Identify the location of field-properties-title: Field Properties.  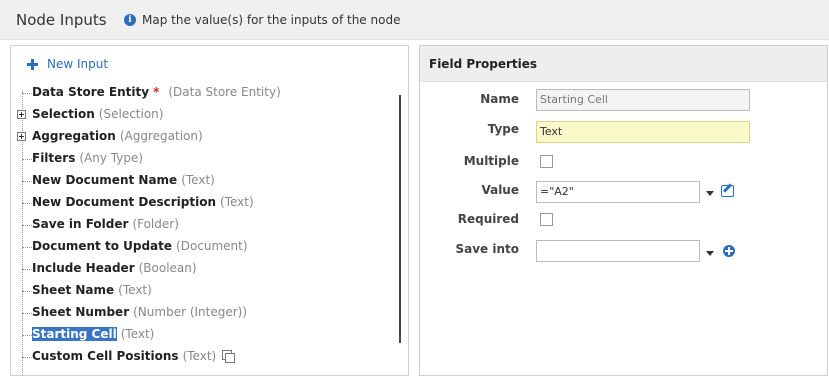
(483, 64).